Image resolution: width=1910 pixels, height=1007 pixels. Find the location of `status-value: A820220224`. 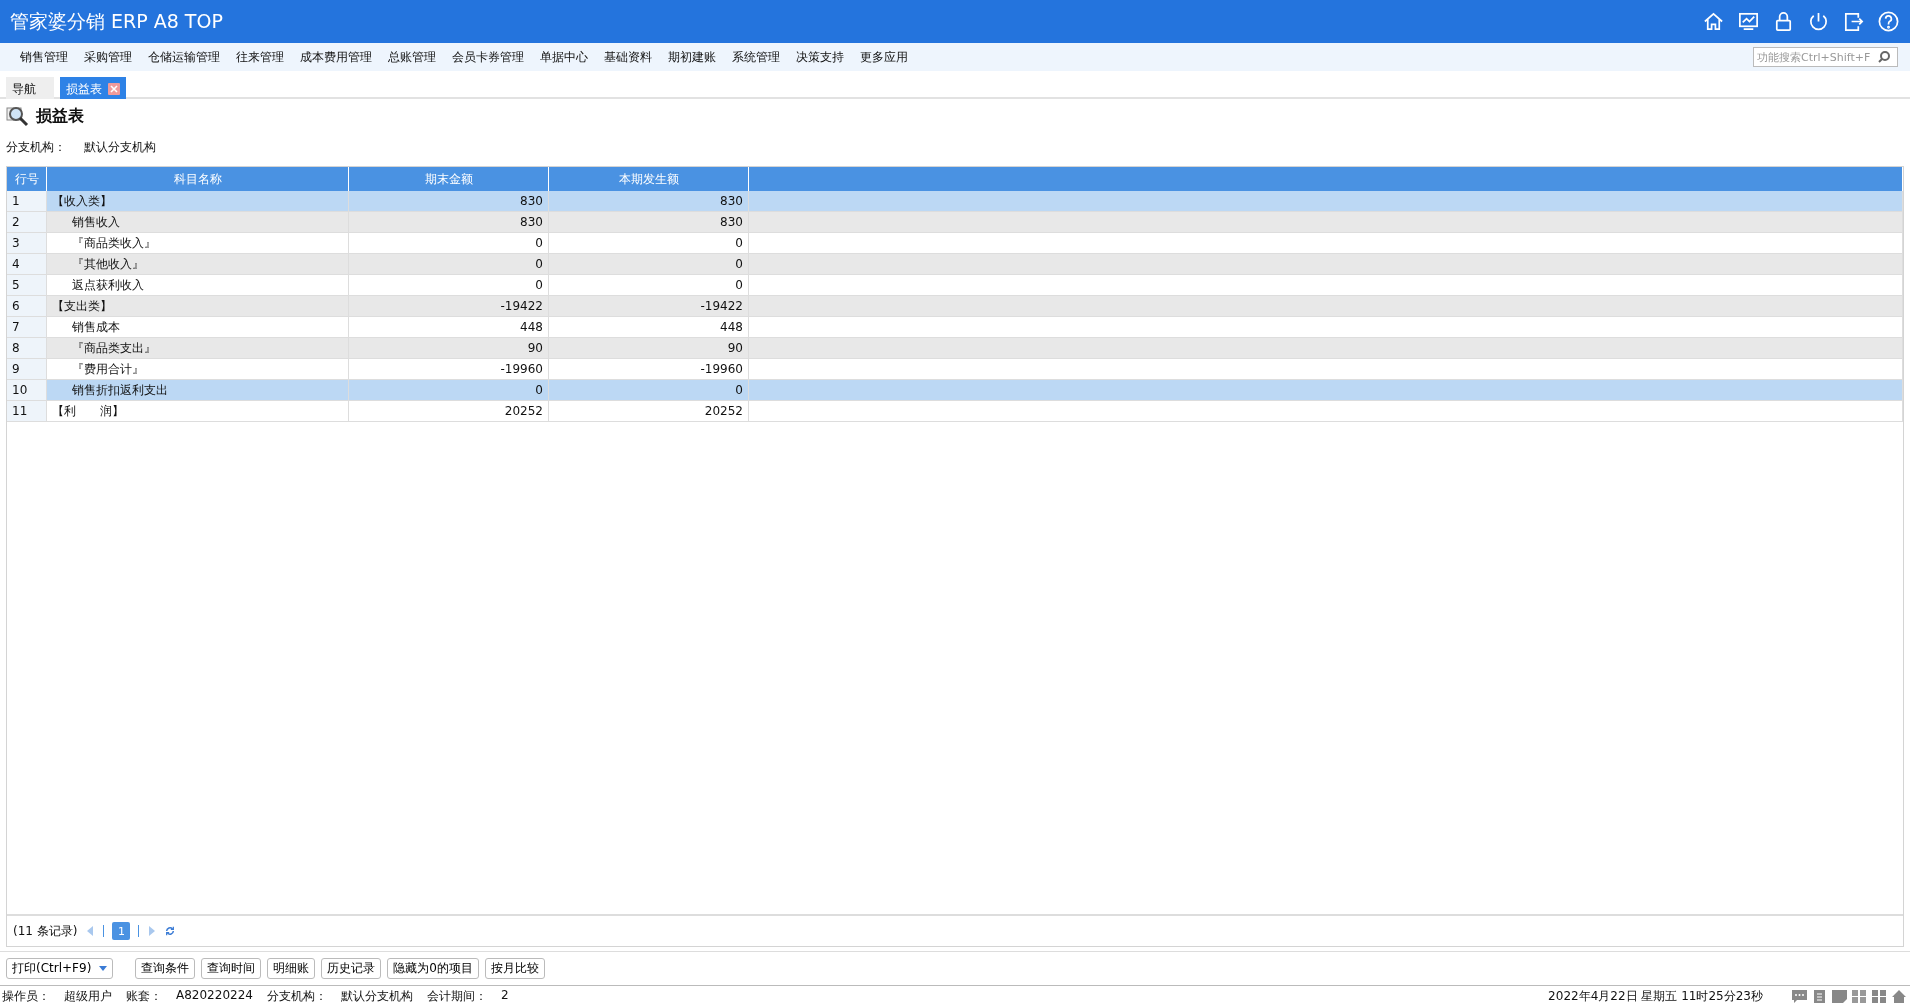

status-value: A820220224 is located at coordinates (214, 996).